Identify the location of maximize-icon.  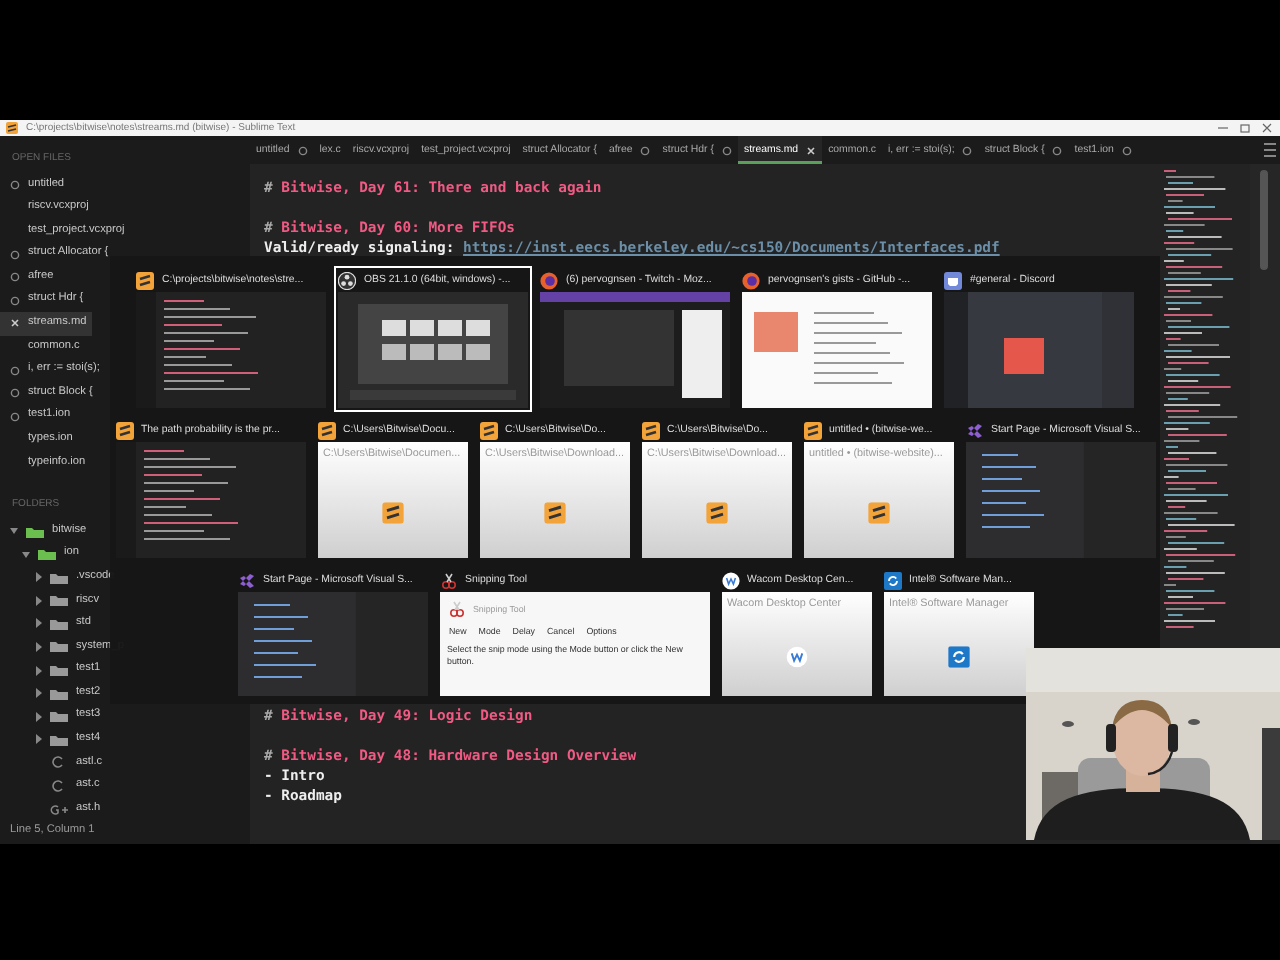
(1245, 128).